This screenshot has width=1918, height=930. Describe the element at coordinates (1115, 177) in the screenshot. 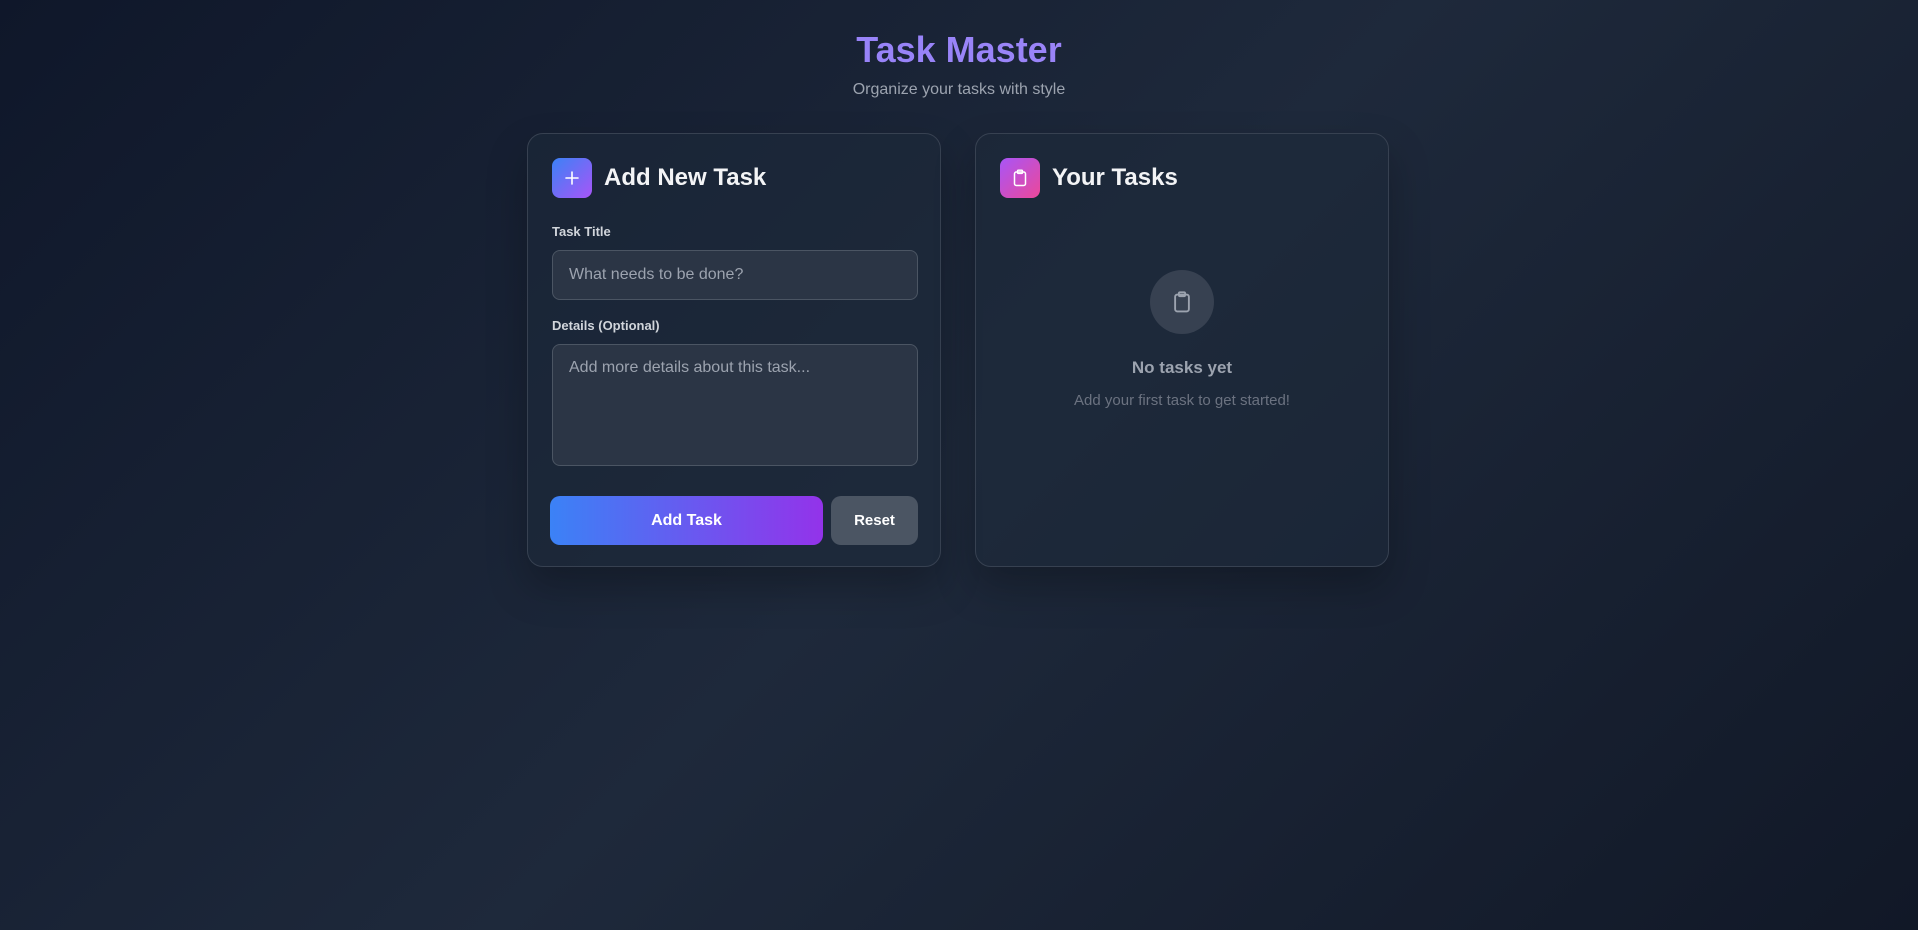

I see `tasks-card-title: Your Tasks` at that location.